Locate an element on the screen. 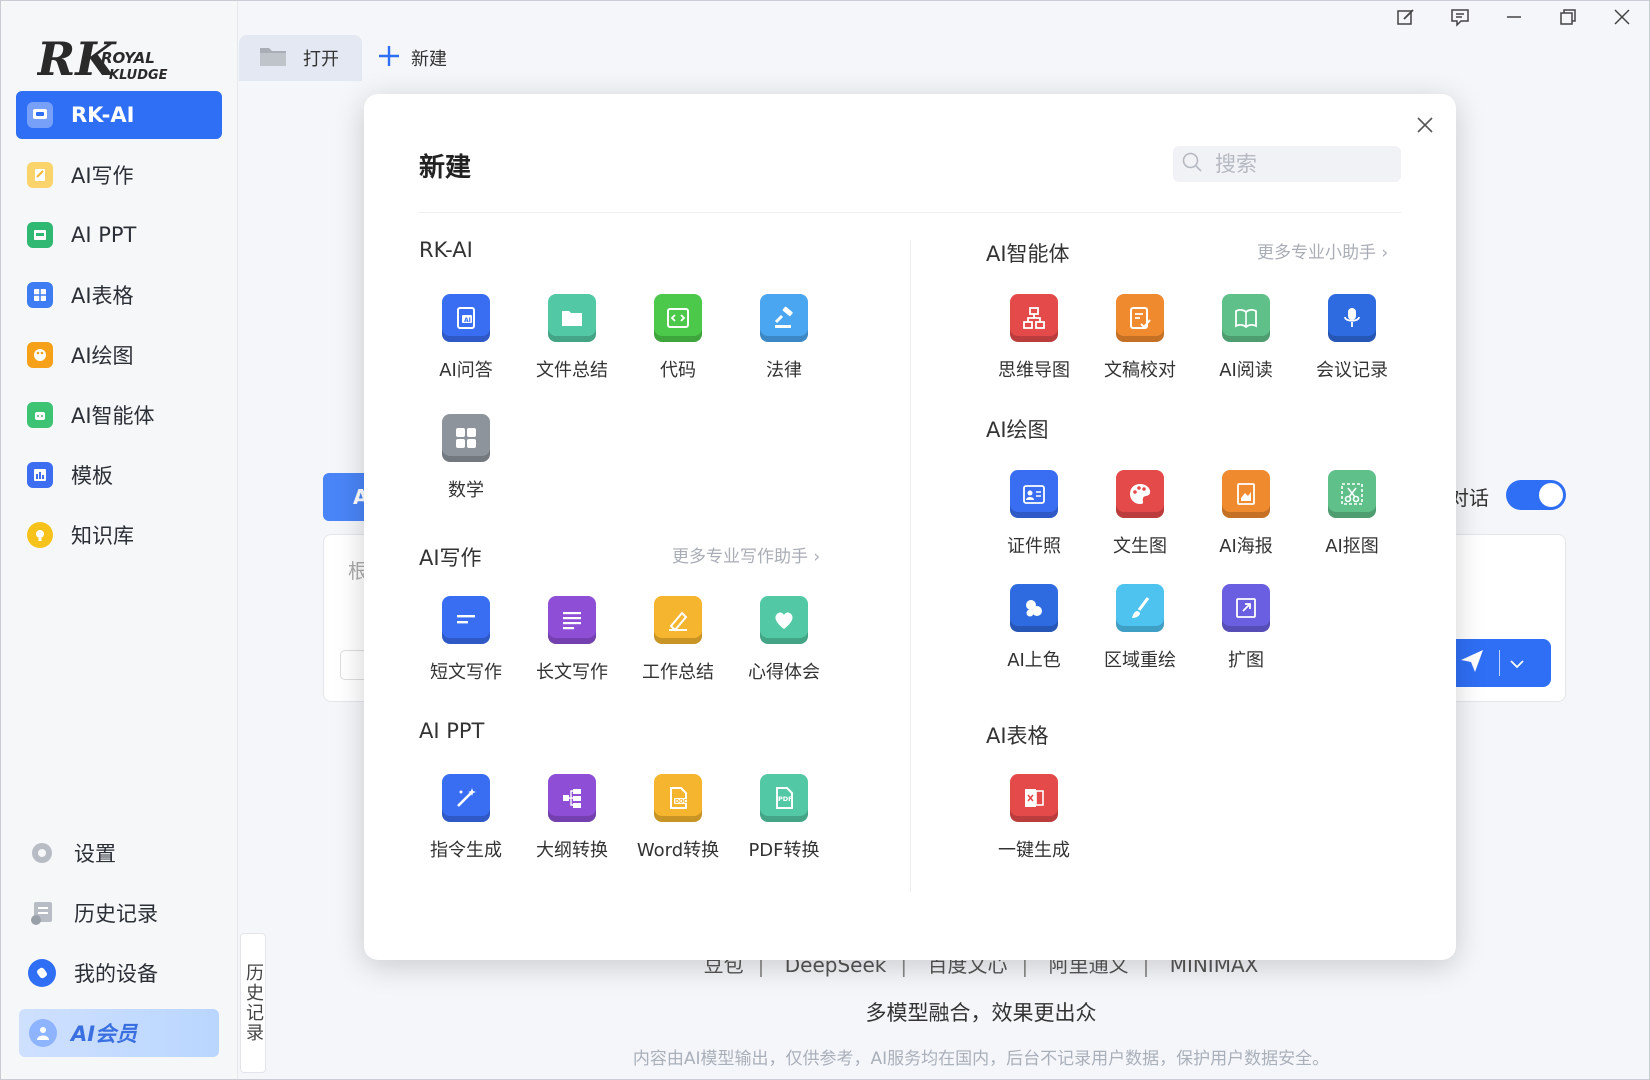 This screenshot has height=1080, width=1650. sidebar-item-ai-agent: AI智能体 is located at coordinates (119, 415).